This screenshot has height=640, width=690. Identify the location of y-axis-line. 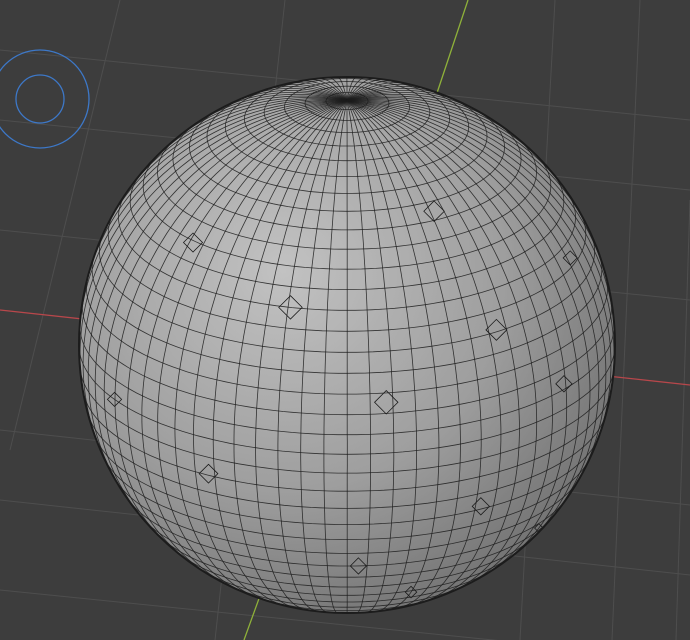
(452, 48).